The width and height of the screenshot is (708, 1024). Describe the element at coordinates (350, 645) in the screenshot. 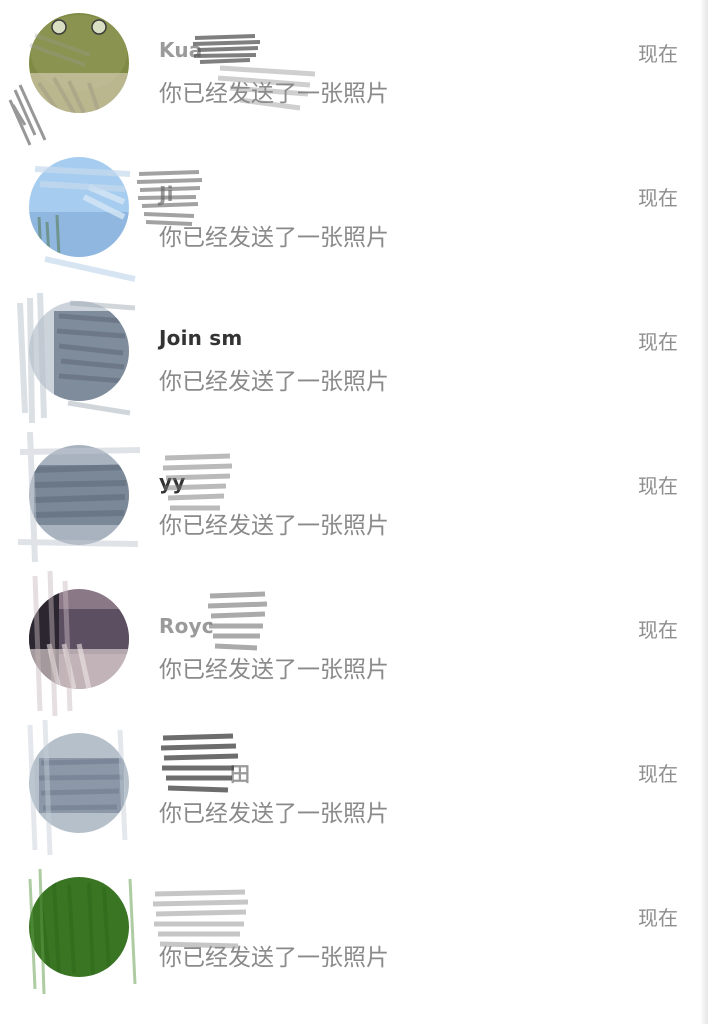

I see `conversation-row: Royc 你已经发送了一张照片 现在` at that location.